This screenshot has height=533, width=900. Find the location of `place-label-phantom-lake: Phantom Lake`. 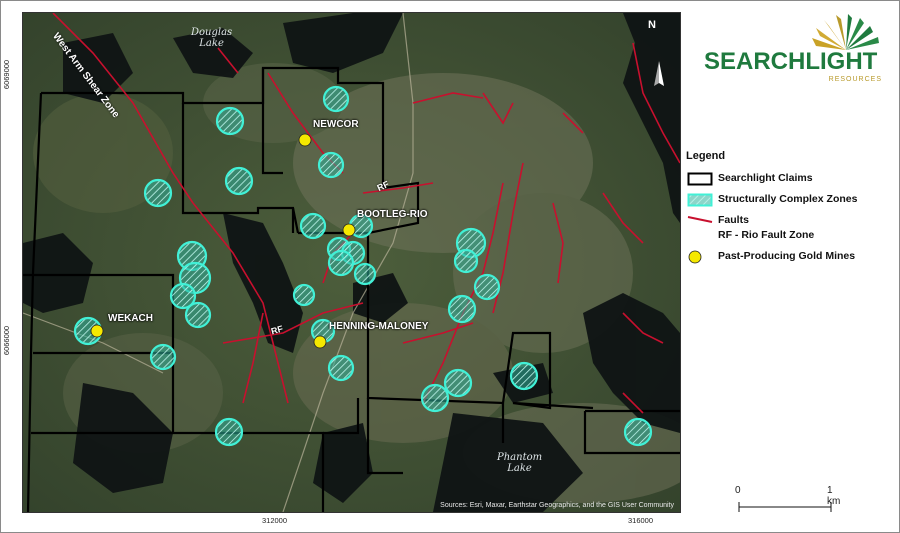

place-label-phantom-lake: Phantom Lake is located at coordinates (520, 463).